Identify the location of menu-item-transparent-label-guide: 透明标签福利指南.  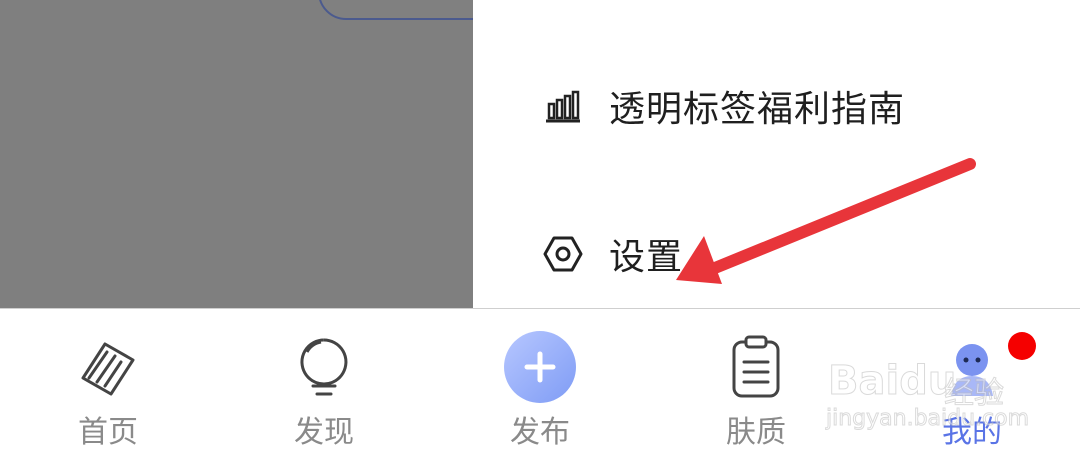
(724, 106).